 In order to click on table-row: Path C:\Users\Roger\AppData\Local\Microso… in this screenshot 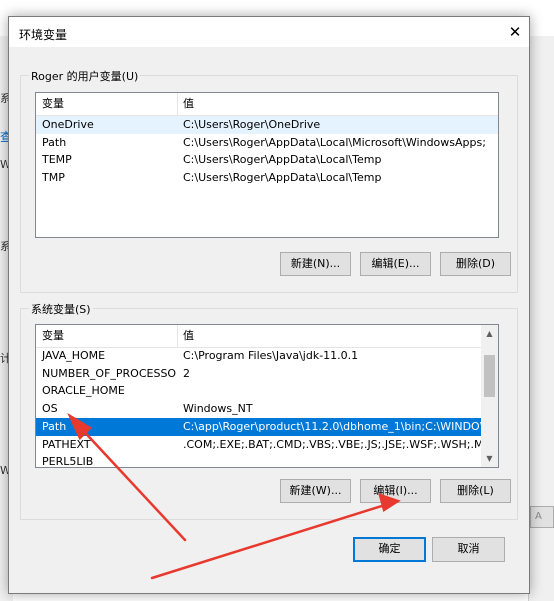, I will do `click(267, 143)`.